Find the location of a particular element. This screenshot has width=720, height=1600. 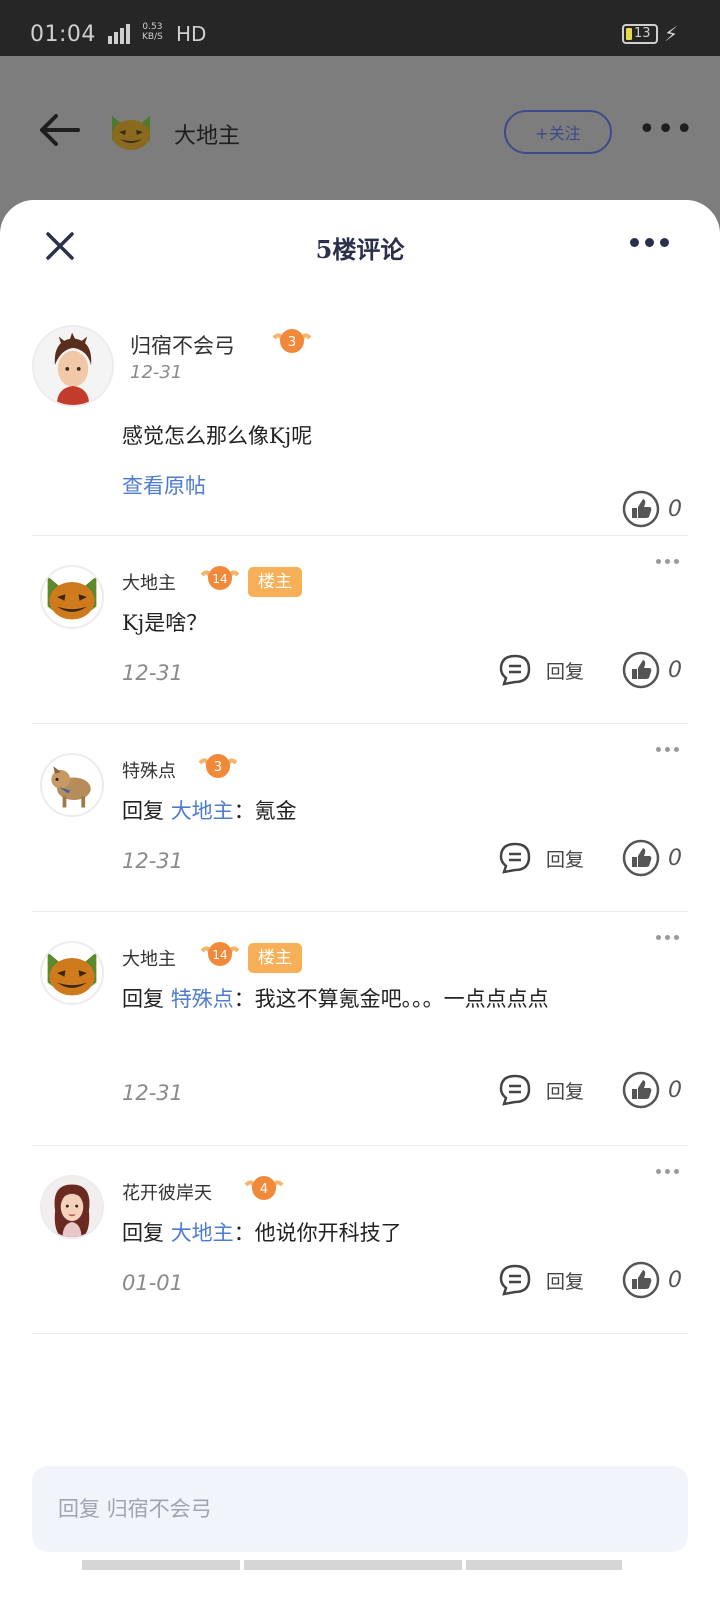

hd-indicator: HD is located at coordinates (191, 34).